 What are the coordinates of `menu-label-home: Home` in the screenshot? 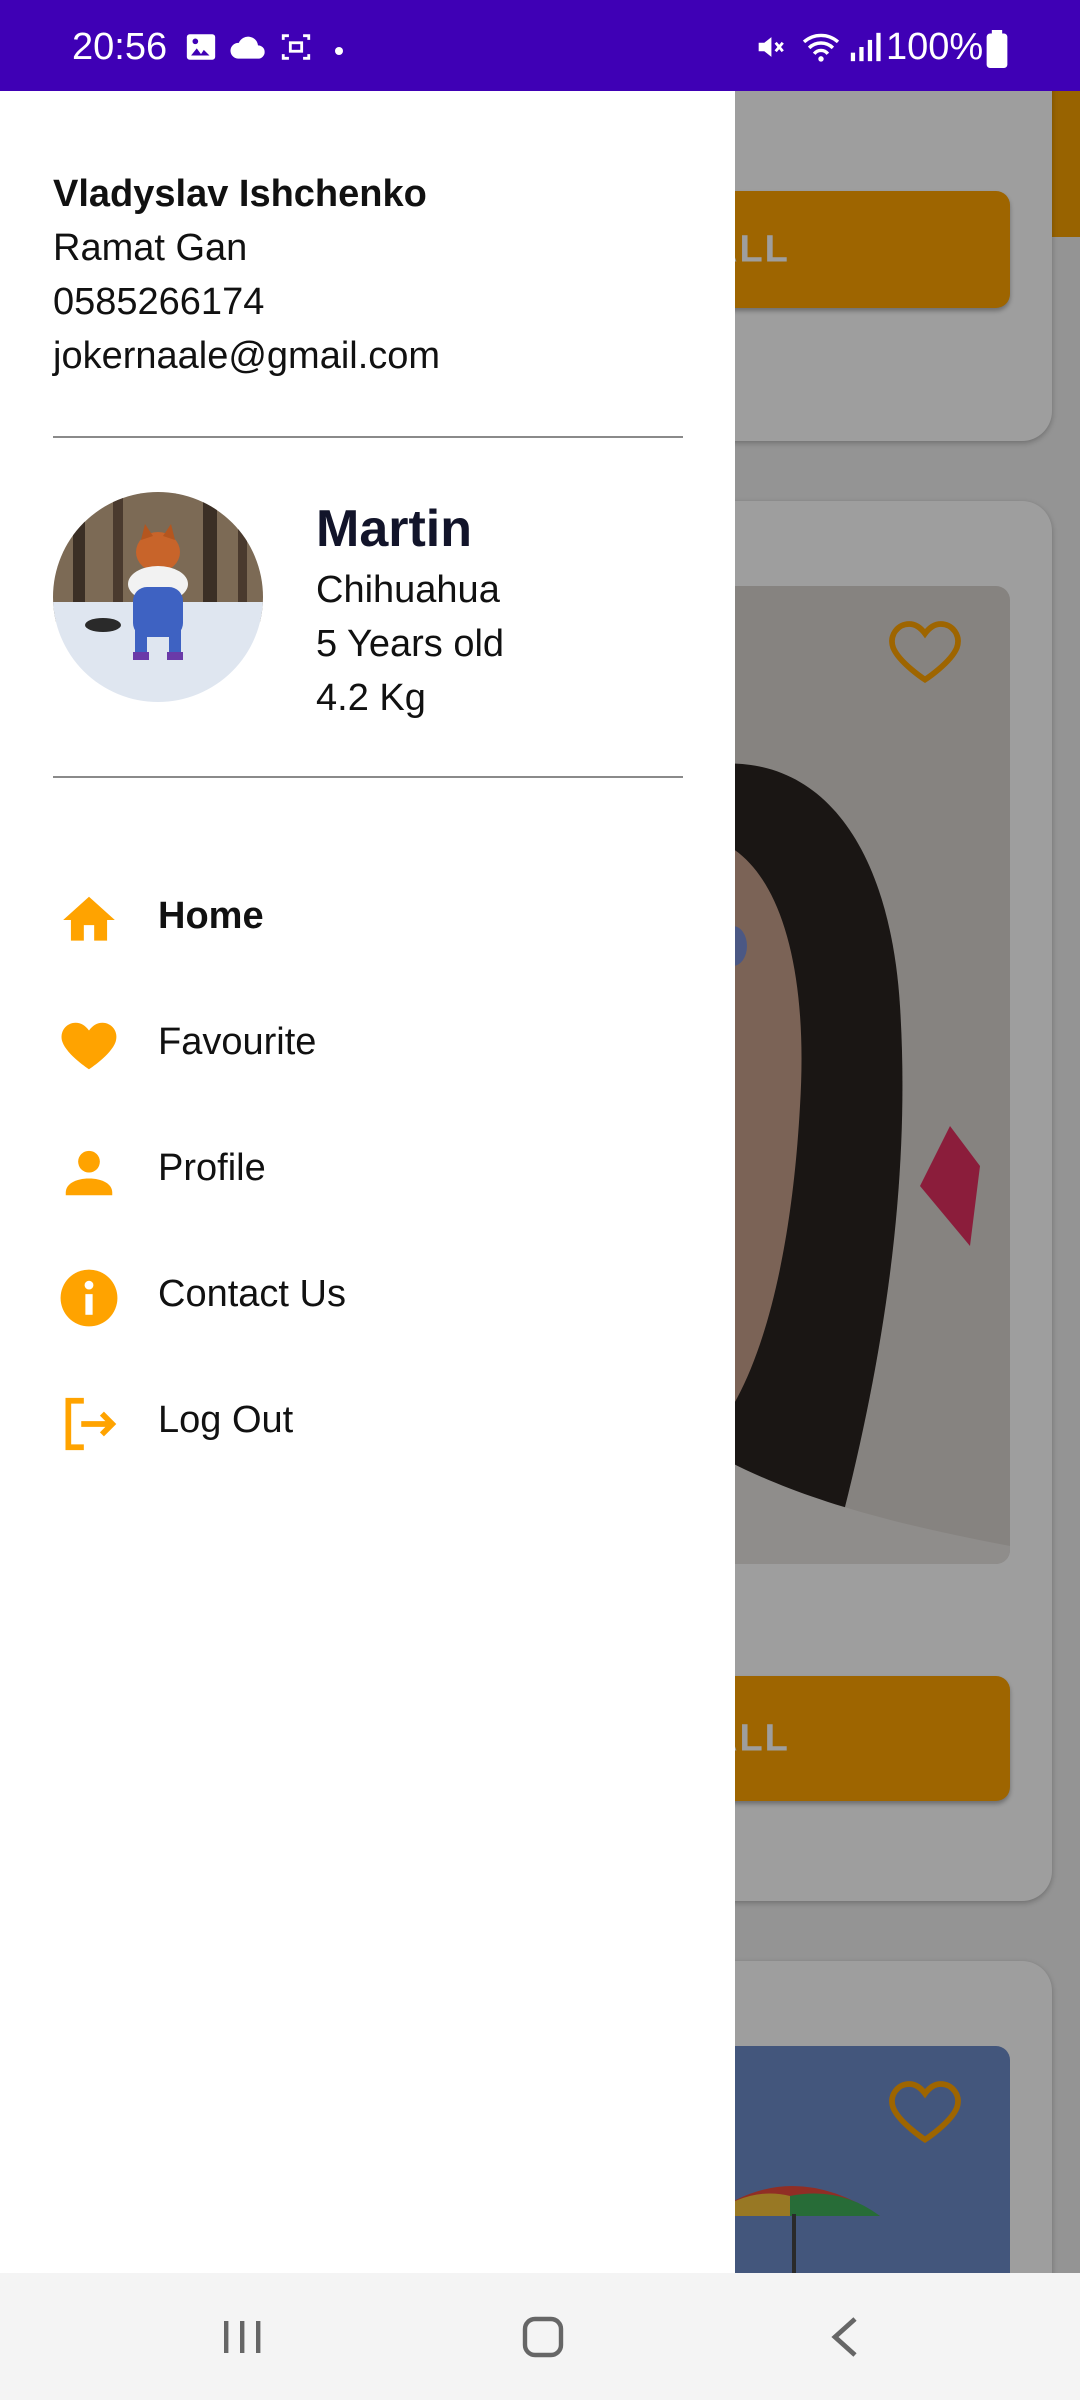 It's located at (211, 916).